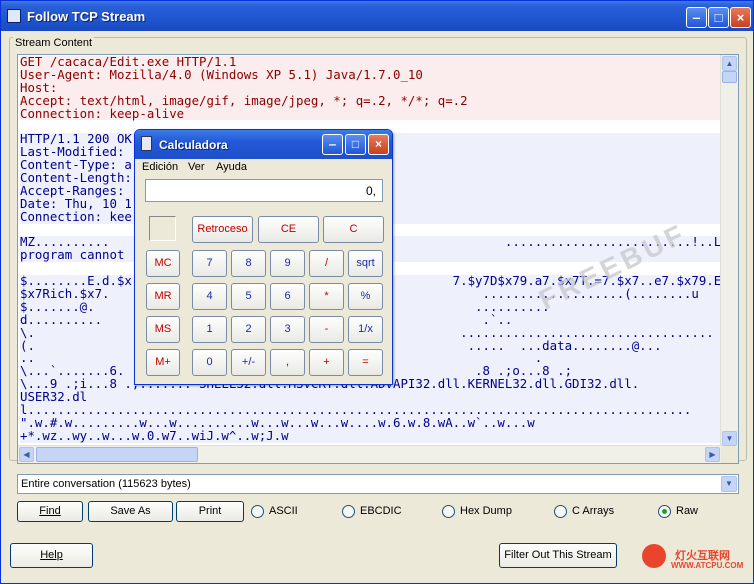  Describe the element at coordinates (379, 436) in the screenshot. I see `stream-line: +*.wz..wy..w...w.0.w7..wiJ.w^..w;J.w` at that location.